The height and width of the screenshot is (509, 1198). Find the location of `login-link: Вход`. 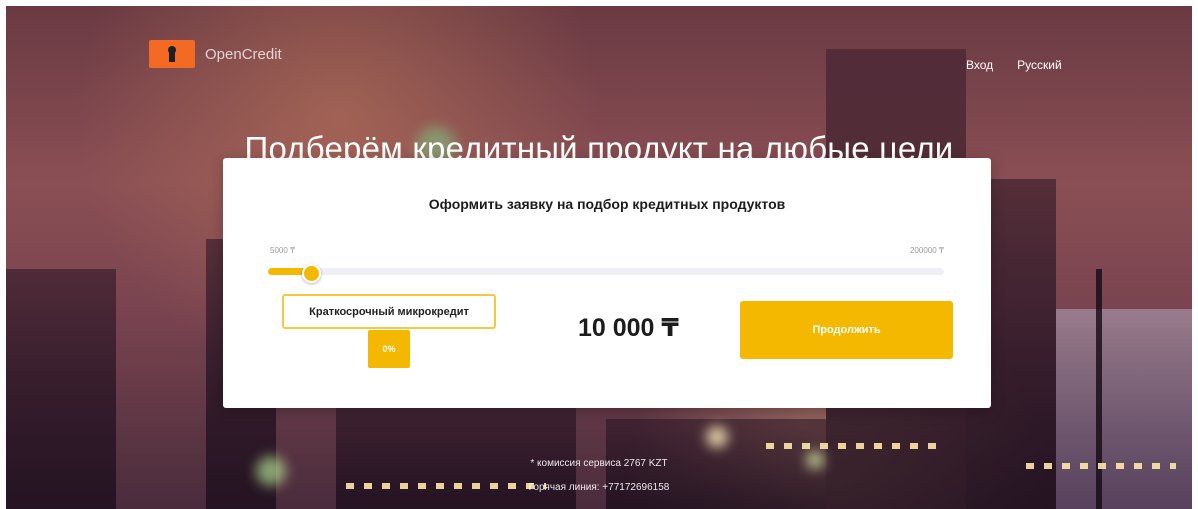

login-link: Вход is located at coordinates (979, 65).